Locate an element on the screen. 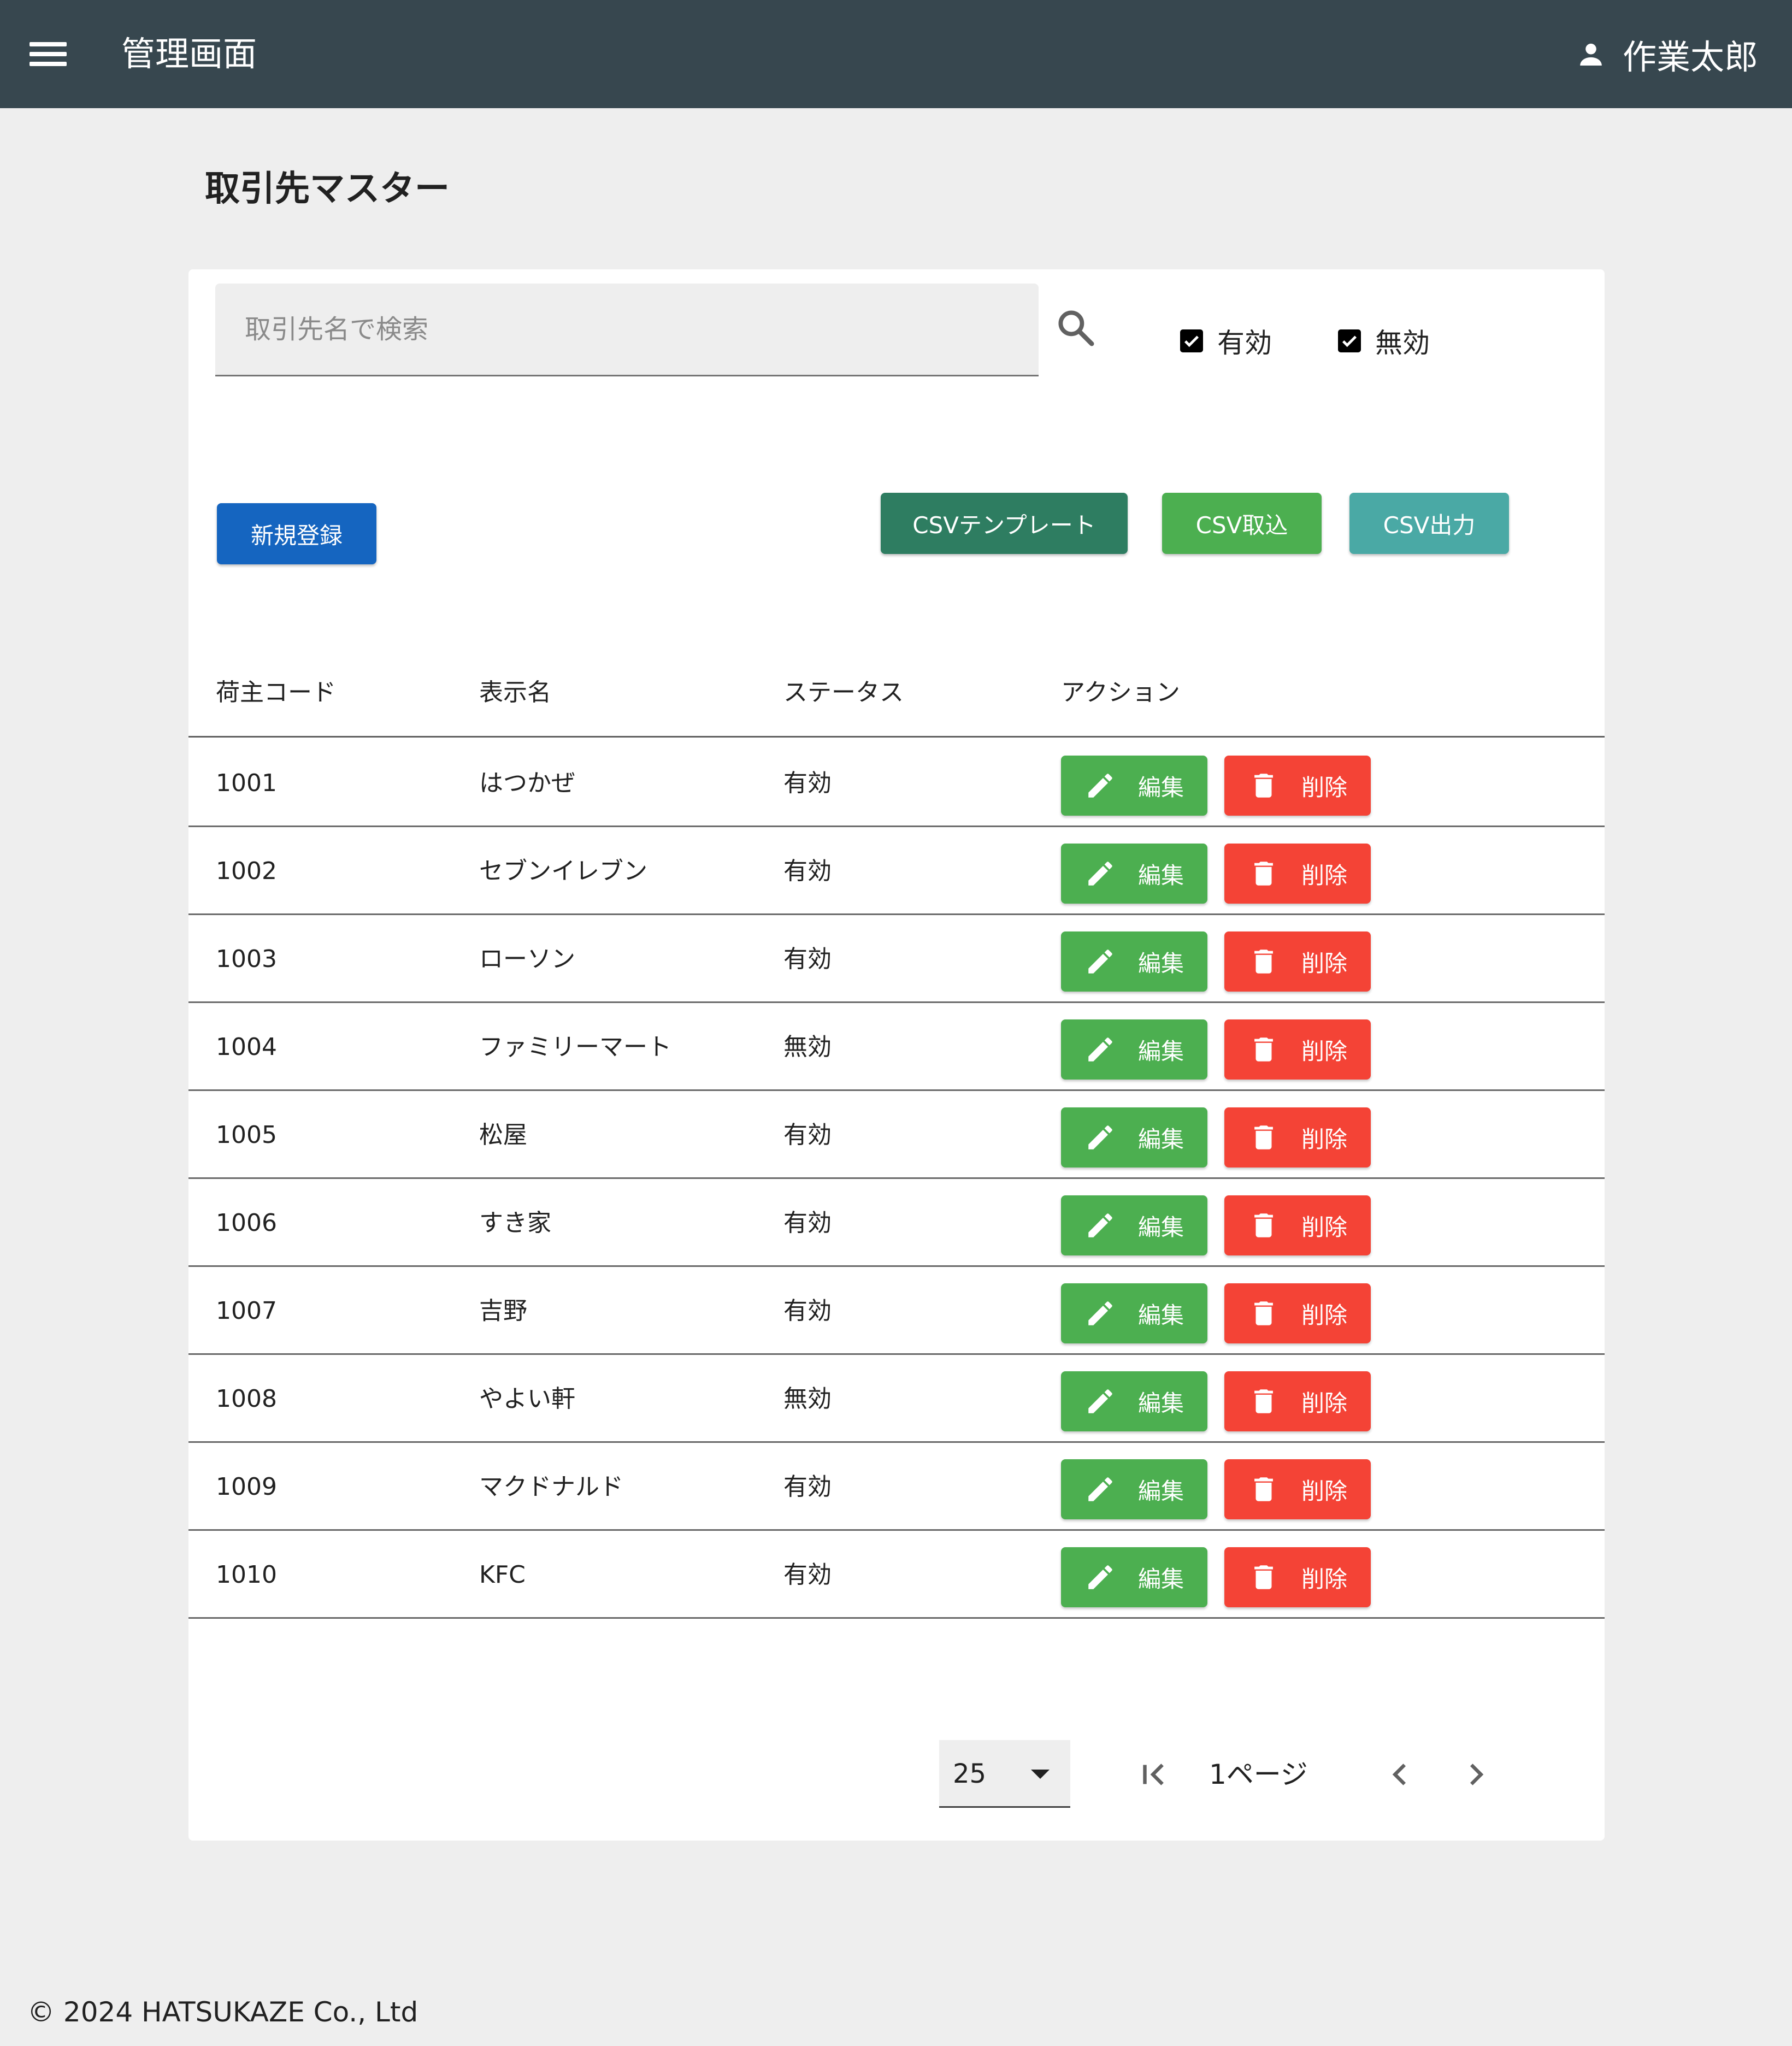  cell-code: 1007 is located at coordinates (247, 1311).